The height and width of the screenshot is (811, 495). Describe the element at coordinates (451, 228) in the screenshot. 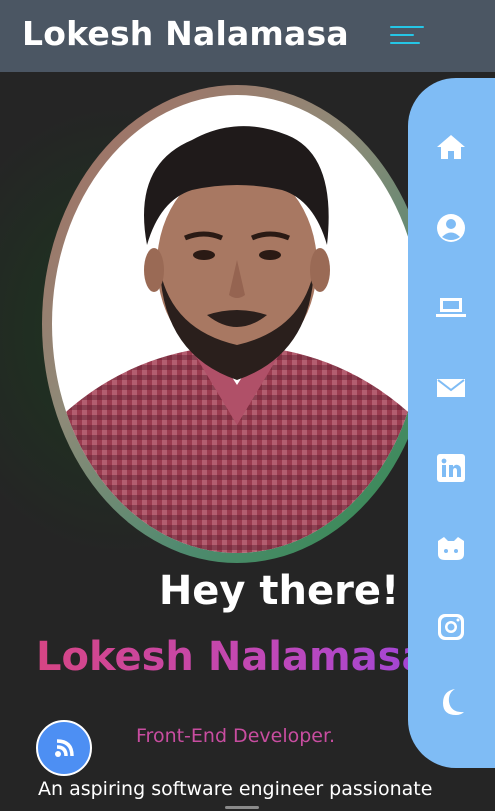

I see `user-icon` at that location.